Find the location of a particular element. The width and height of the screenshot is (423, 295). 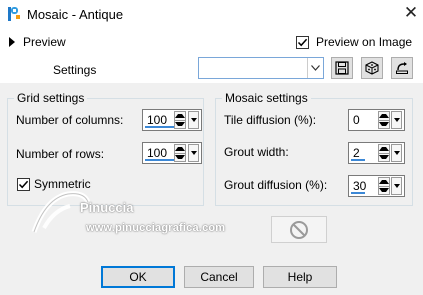

grout-diffusion-label: Grout diffusion (%): is located at coordinates (276, 185).